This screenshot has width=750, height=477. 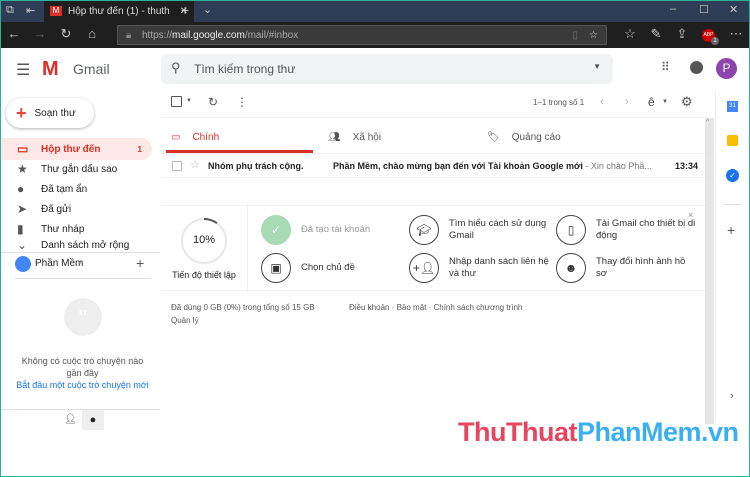 What do you see at coordinates (176, 101) in the screenshot?
I see `select-all-checkbox` at bounding box center [176, 101].